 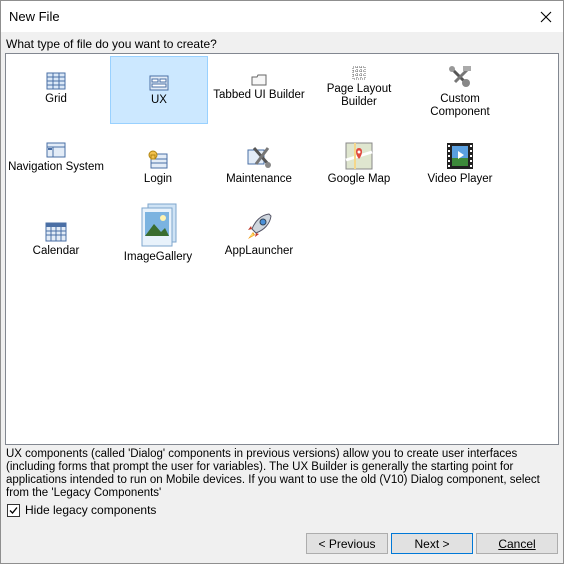 I want to click on file-type-app-launcher: AppLauncher, so click(x=259, y=243).